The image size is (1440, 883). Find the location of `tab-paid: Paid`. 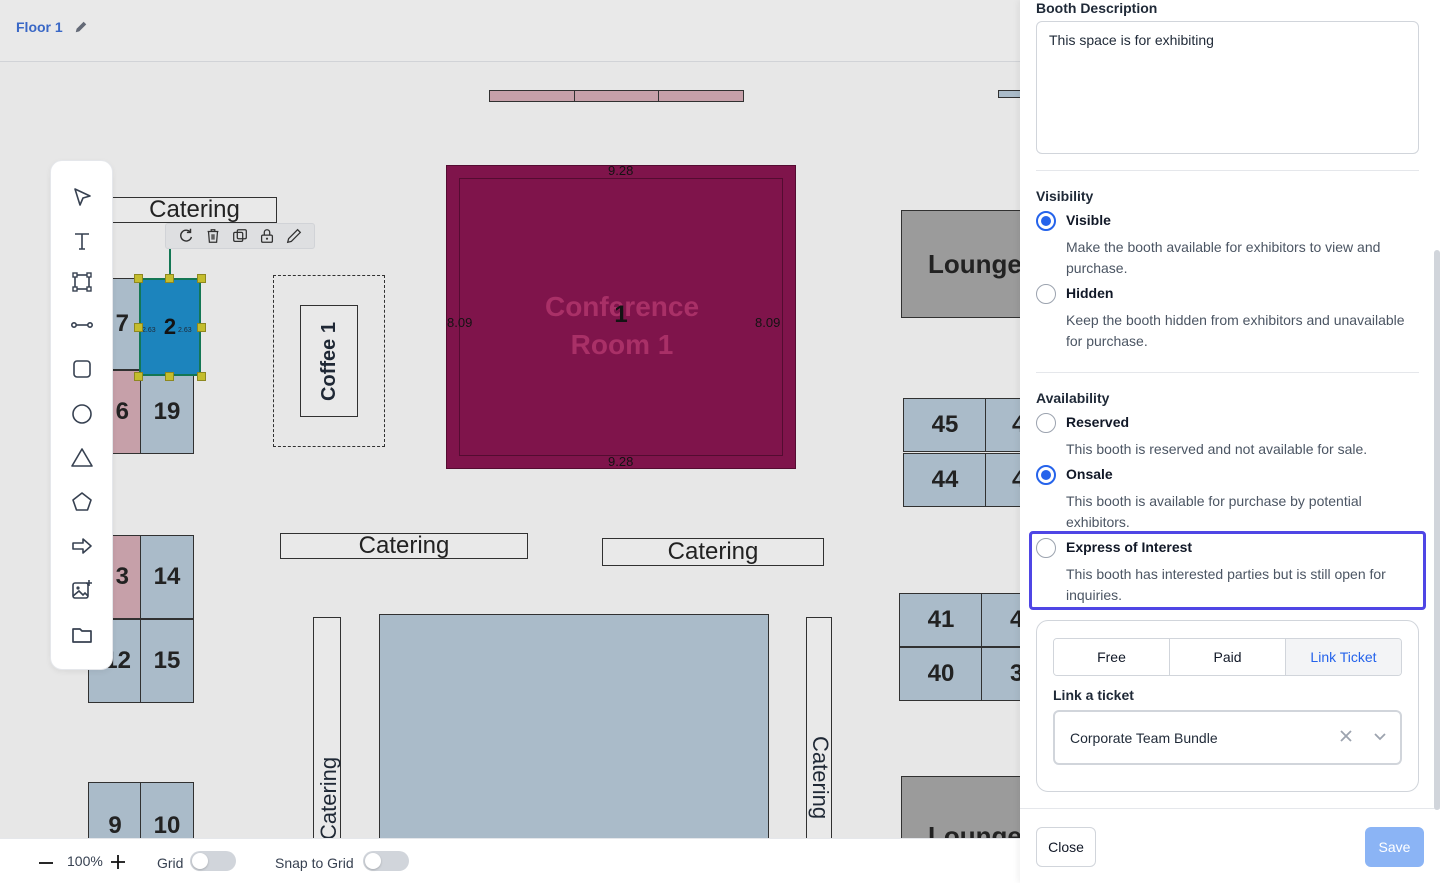

tab-paid: Paid is located at coordinates (1228, 657).